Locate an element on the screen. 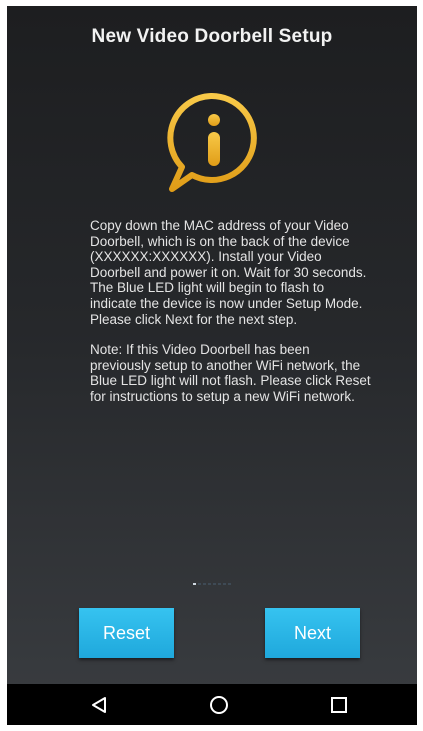 The width and height of the screenshot is (423, 731). nav-home-button is located at coordinates (219, 704).